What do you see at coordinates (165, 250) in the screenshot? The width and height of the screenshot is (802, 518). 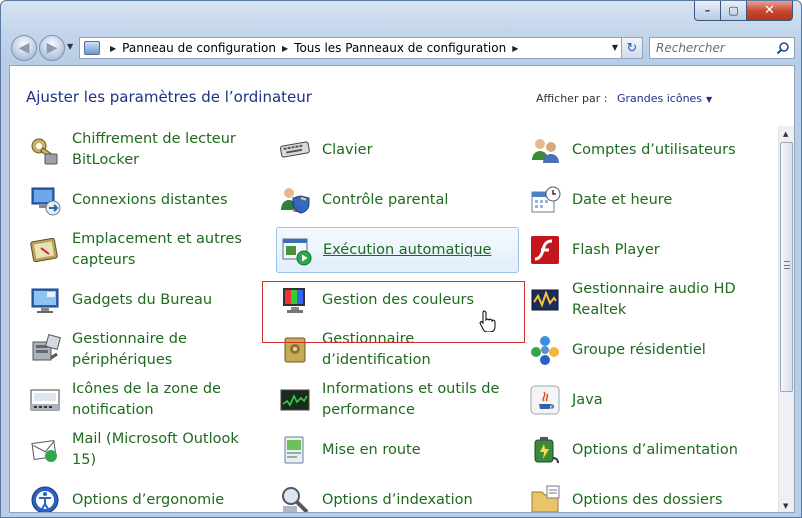 I see `item-label: Emplacement et autres capteurs` at bounding box center [165, 250].